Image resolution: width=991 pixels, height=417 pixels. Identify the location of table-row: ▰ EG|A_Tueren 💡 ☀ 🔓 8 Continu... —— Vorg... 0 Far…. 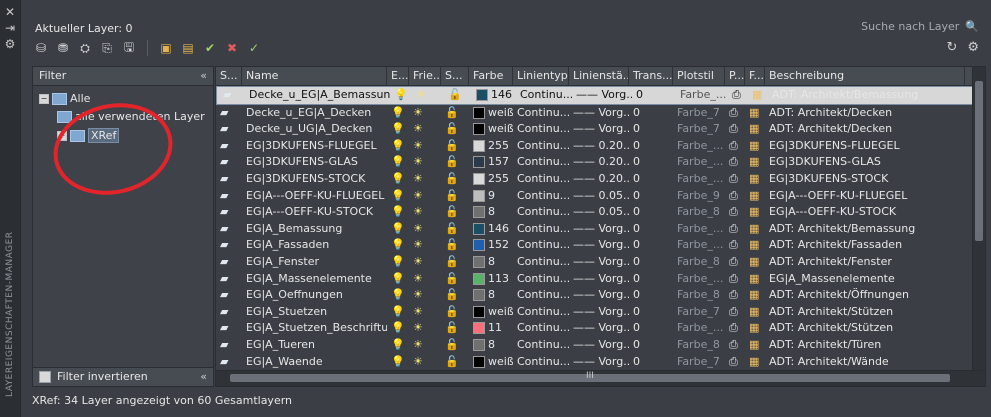
(594, 345).